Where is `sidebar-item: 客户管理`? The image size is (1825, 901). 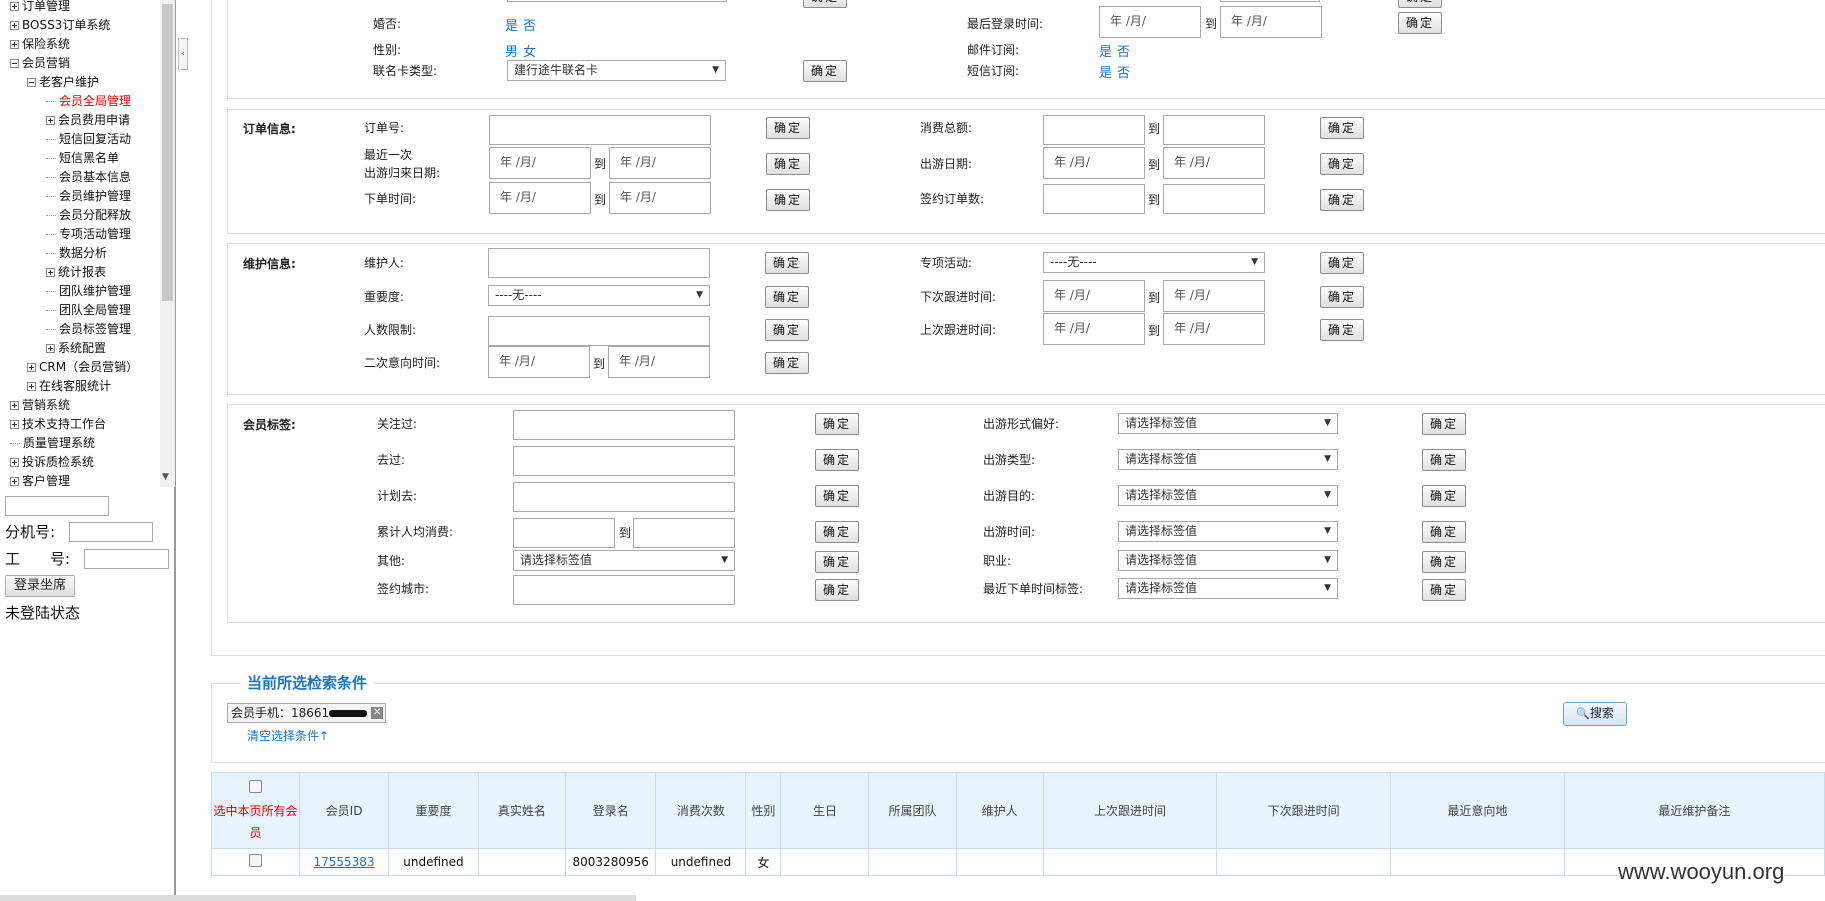 sidebar-item: 客户管理 is located at coordinates (40, 481).